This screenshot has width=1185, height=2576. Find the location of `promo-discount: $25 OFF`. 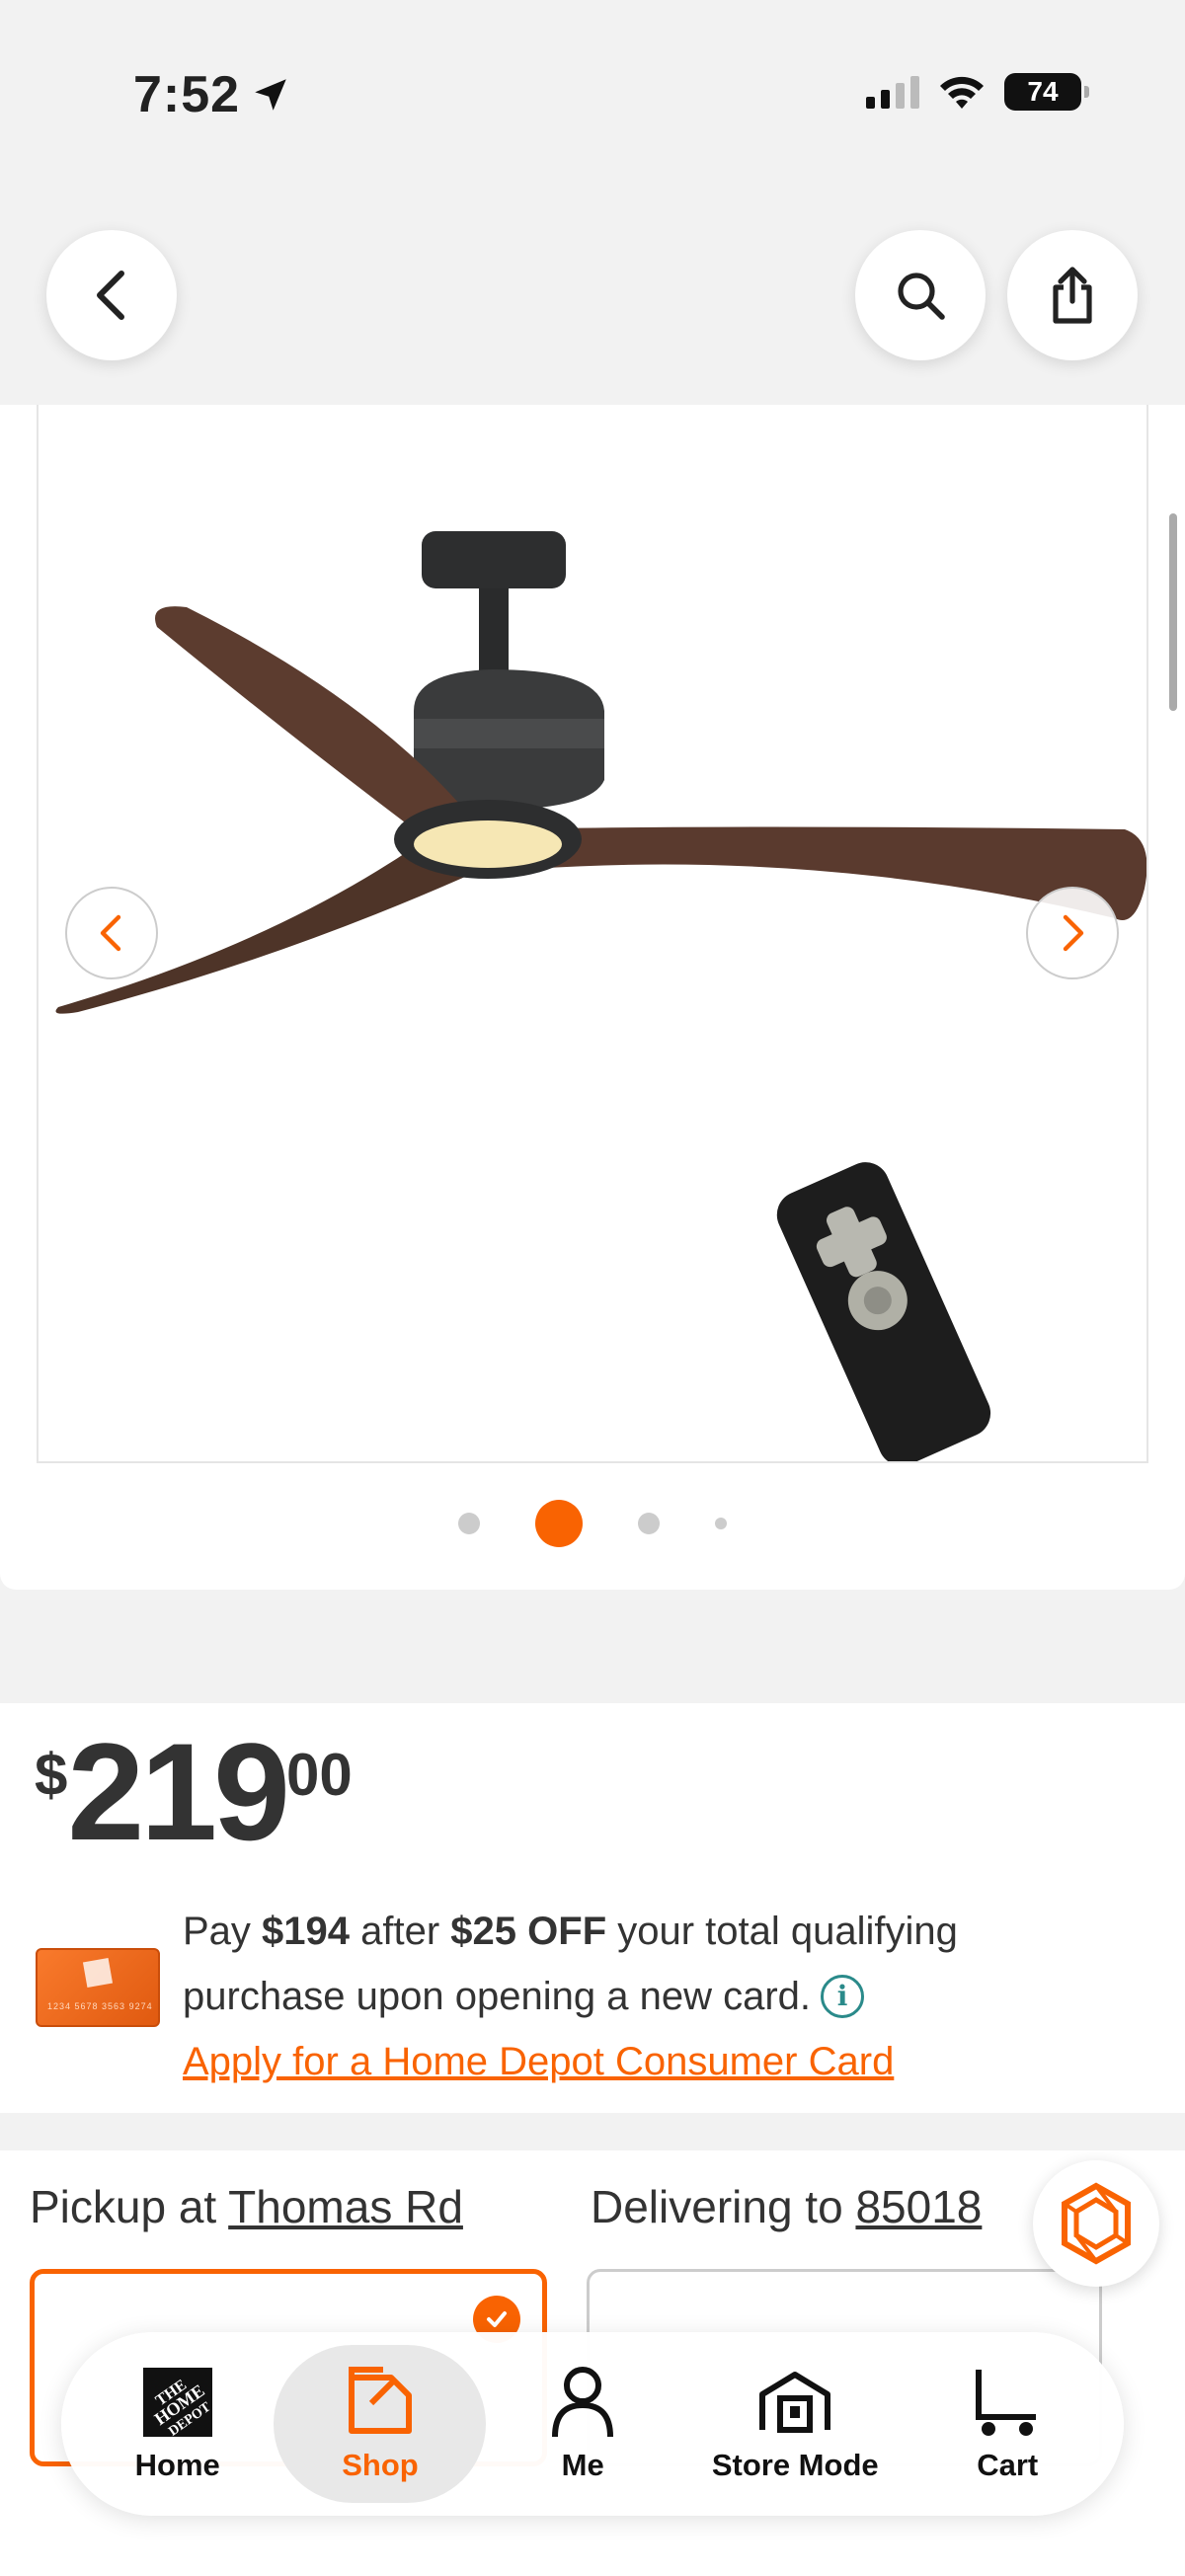

promo-discount: $25 OFF is located at coordinates (528, 1931).